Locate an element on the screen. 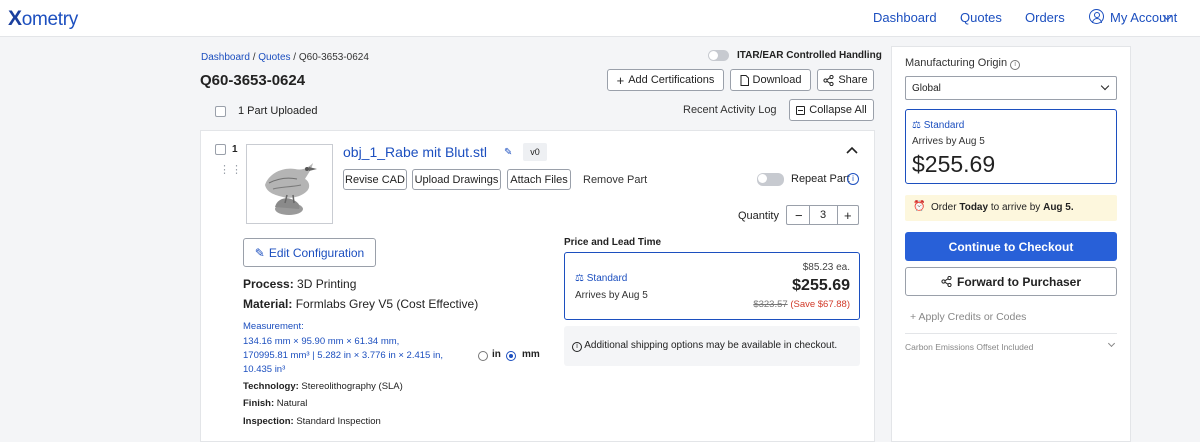  price-savings: $323.57 (Save $67.88) is located at coordinates (801, 304).